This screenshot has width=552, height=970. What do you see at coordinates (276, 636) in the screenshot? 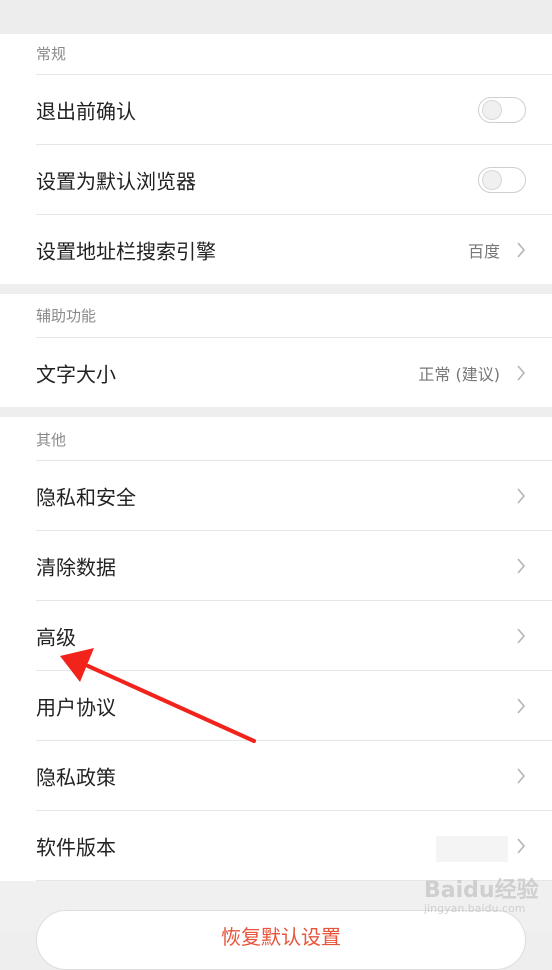
I see `row-advanced: 高级` at bounding box center [276, 636].